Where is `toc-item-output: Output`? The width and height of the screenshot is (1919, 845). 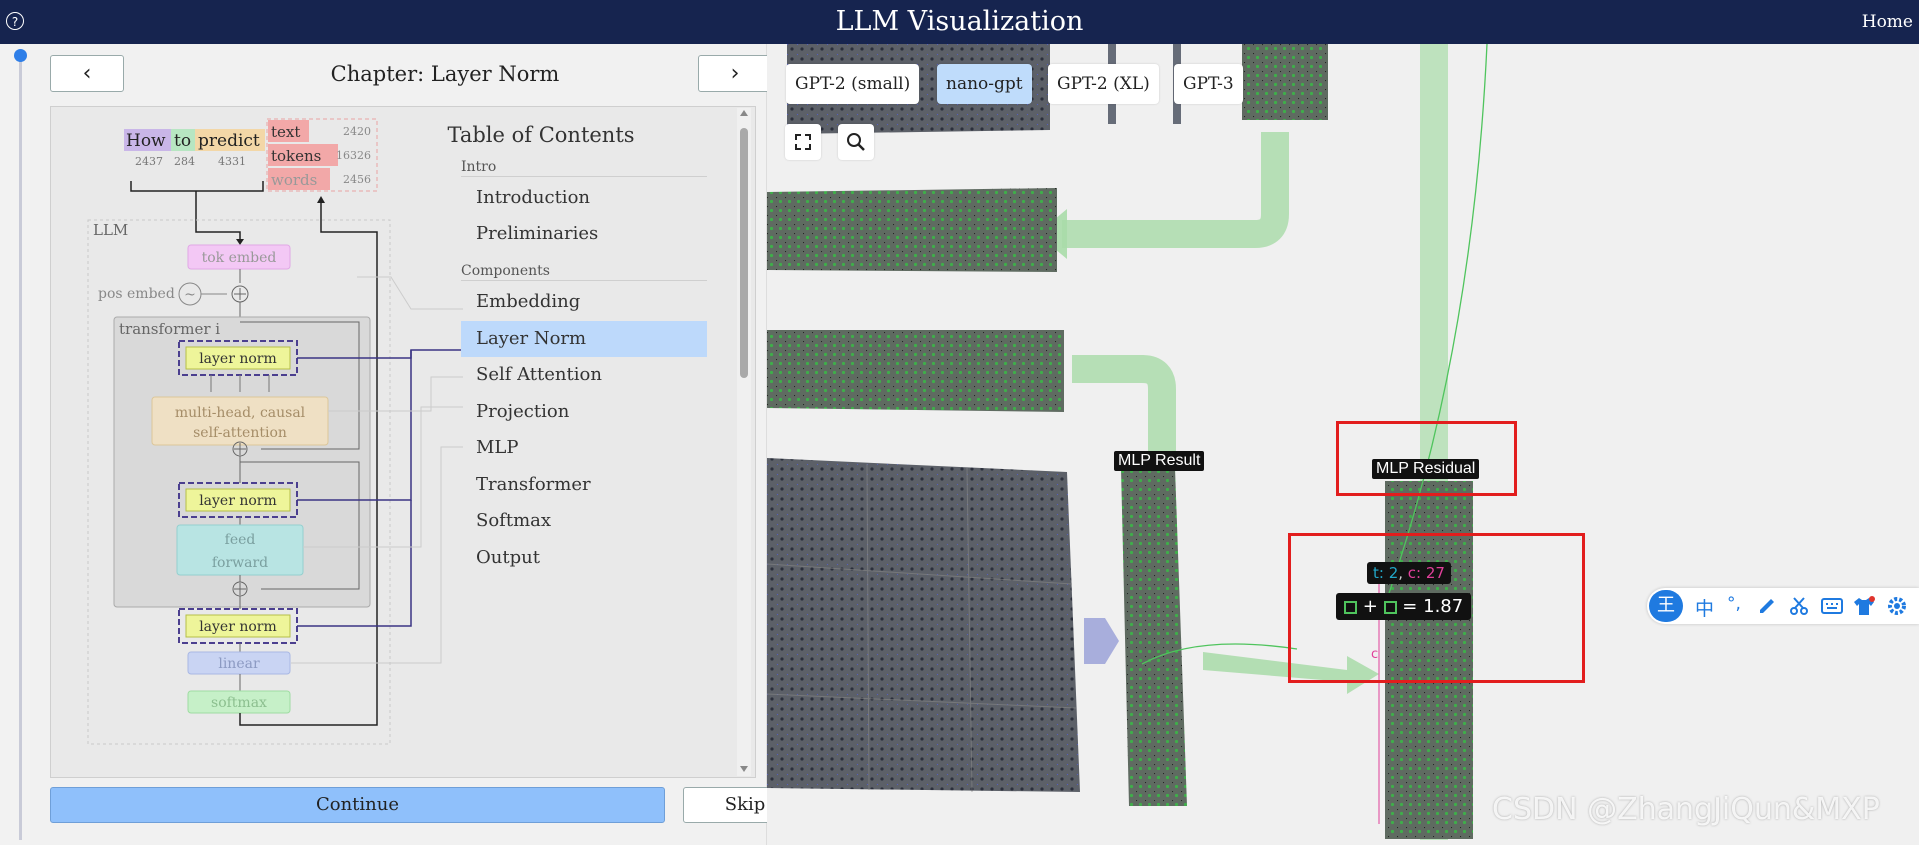 toc-item-output: Output is located at coordinates (584, 558).